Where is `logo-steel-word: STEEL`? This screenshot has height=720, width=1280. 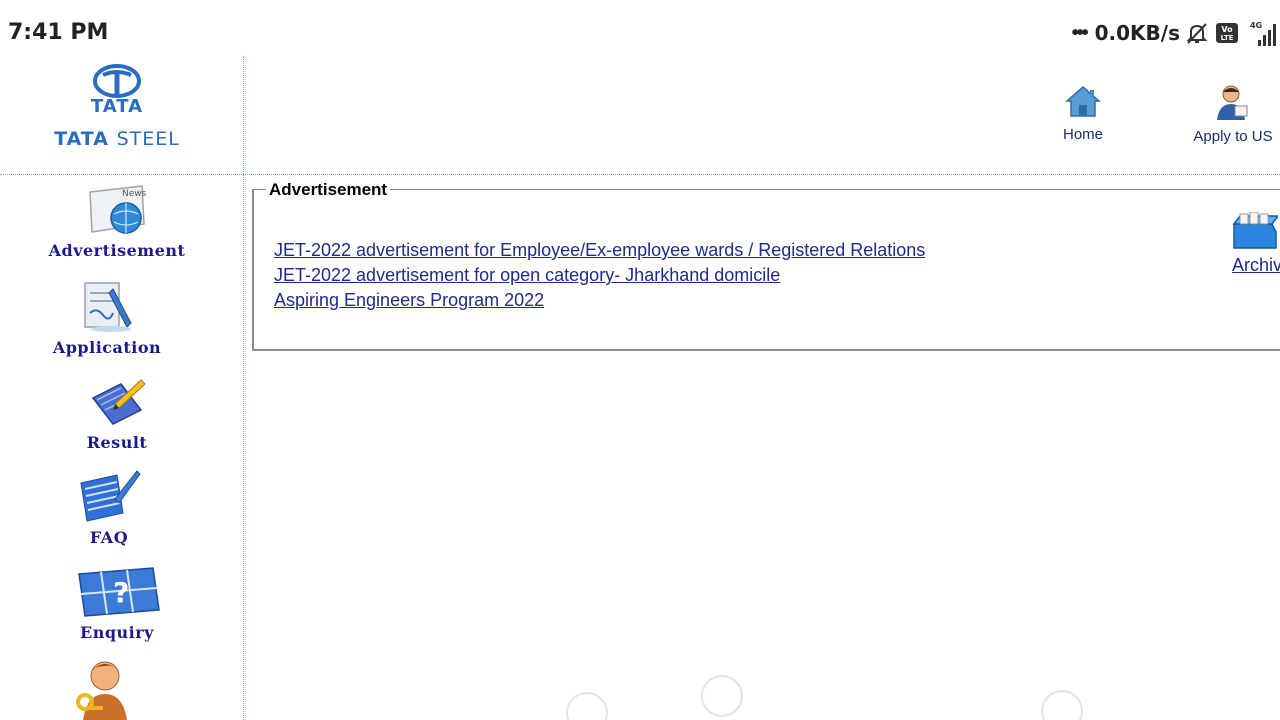 logo-steel-word: STEEL is located at coordinates (148, 139).